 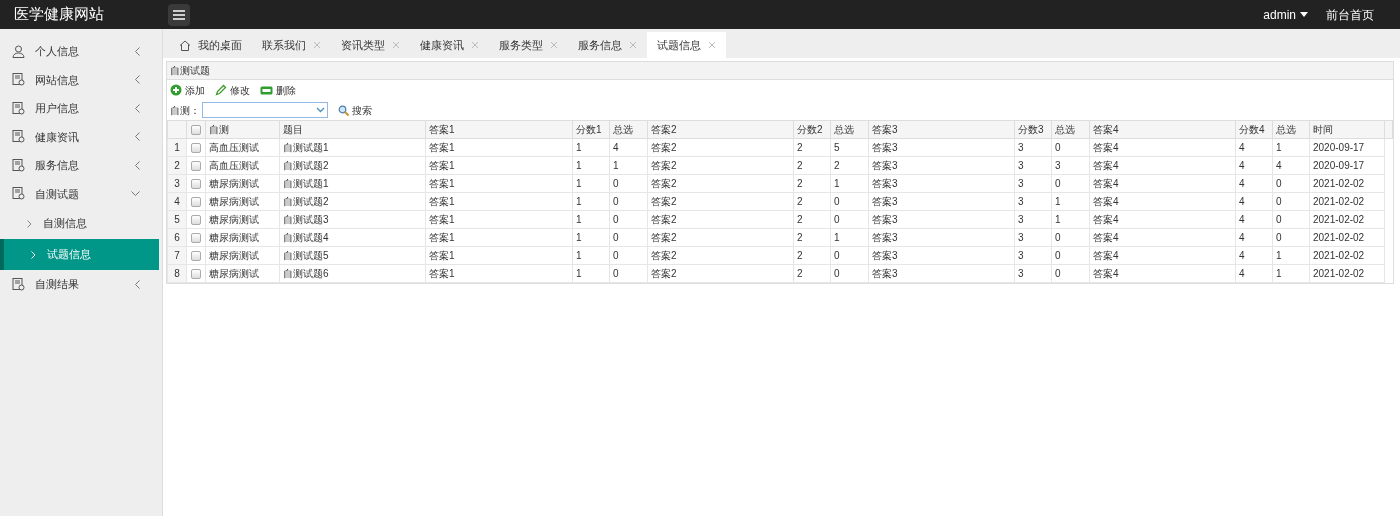 I want to click on column-header: 答案2, so click(x=720, y=129).